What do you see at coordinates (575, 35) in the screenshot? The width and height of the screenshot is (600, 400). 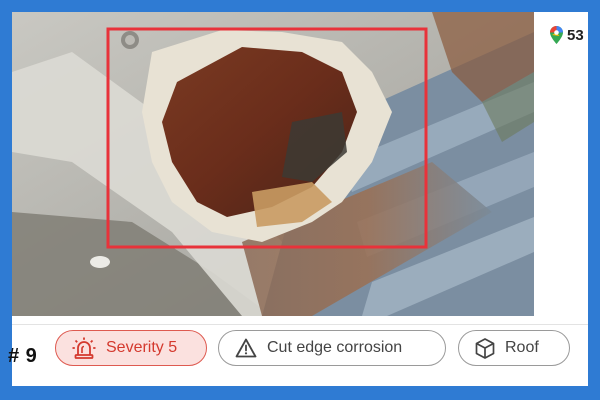 I see `location-value: 53` at bounding box center [575, 35].